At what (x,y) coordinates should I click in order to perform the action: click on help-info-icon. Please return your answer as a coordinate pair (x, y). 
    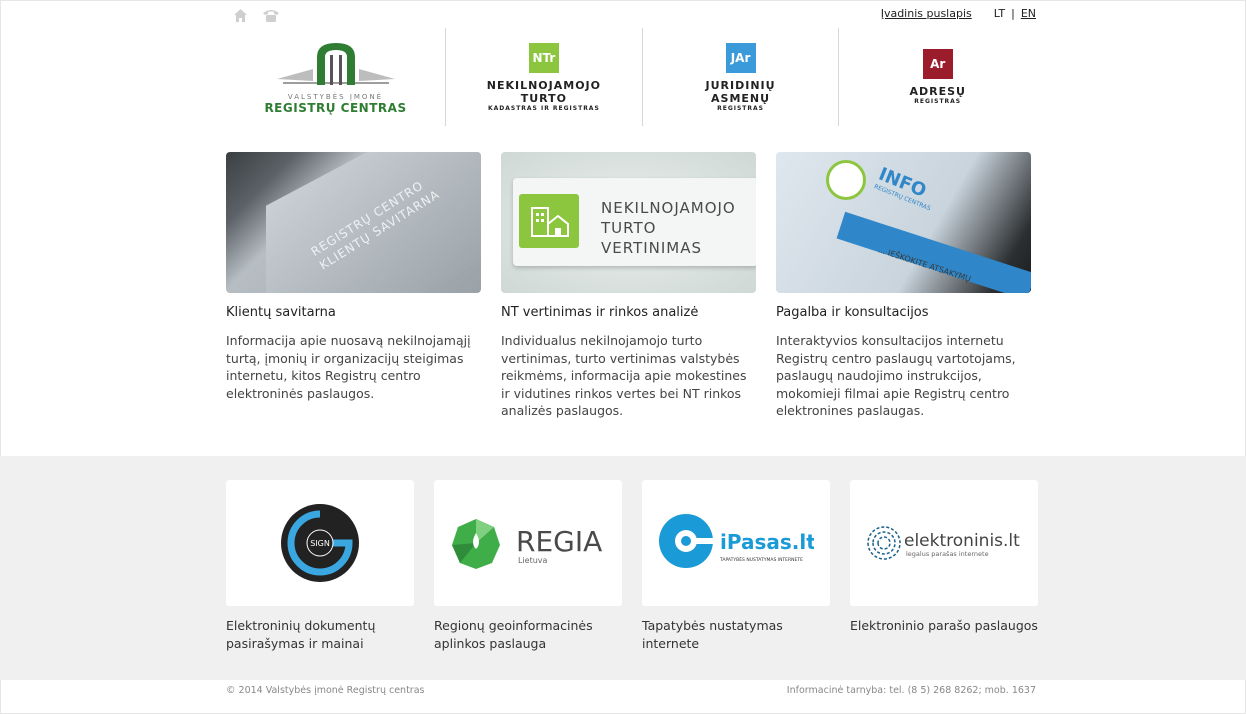
    Looking at the image, I should click on (846, 180).